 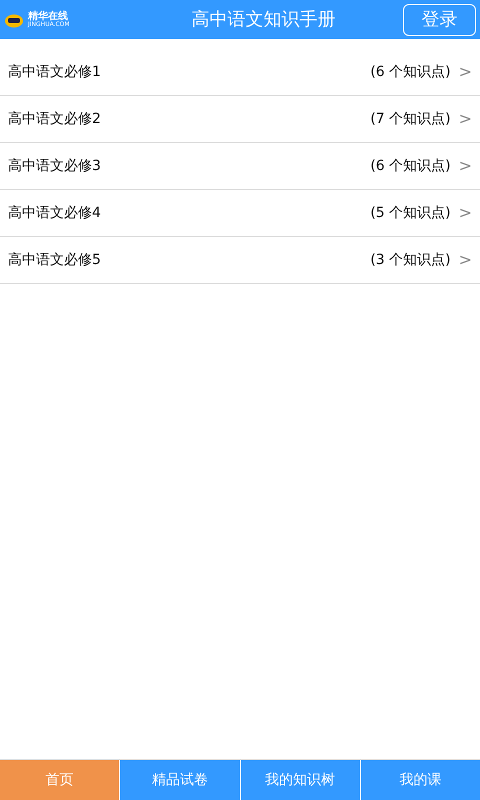 I want to click on item-count: (7 个知识点), so click(x=410, y=119).